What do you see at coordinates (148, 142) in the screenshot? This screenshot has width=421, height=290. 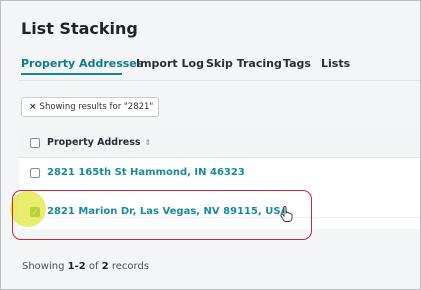 I see `sort-icon: ⇕` at bounding box center [148, 142].